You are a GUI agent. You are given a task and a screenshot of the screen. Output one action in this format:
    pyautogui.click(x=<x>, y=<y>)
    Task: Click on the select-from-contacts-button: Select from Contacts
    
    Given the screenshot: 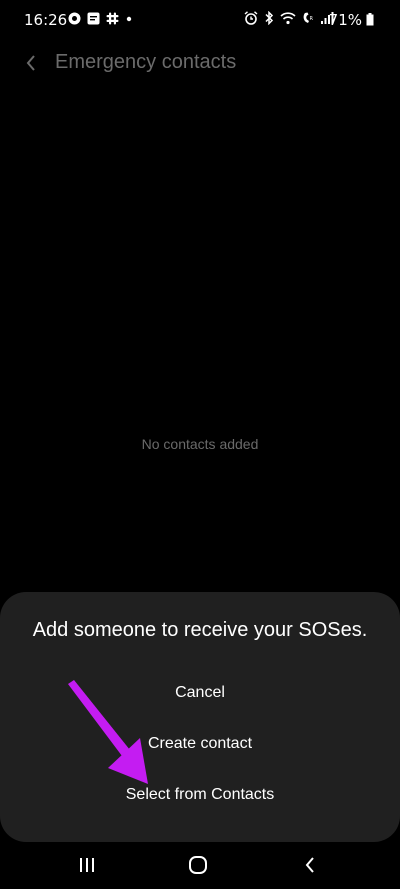 What is the action you would take?
    pyautogui.click(x=200, y=795)
    